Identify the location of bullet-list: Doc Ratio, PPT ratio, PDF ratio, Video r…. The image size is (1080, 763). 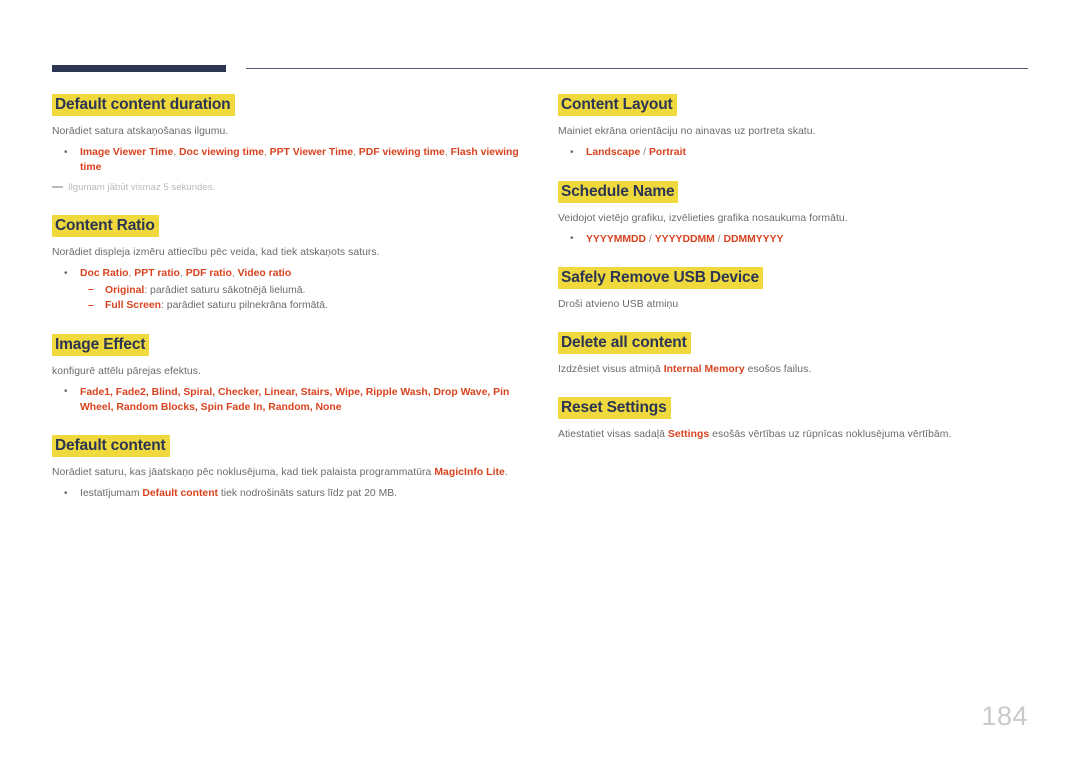
(287, 290).